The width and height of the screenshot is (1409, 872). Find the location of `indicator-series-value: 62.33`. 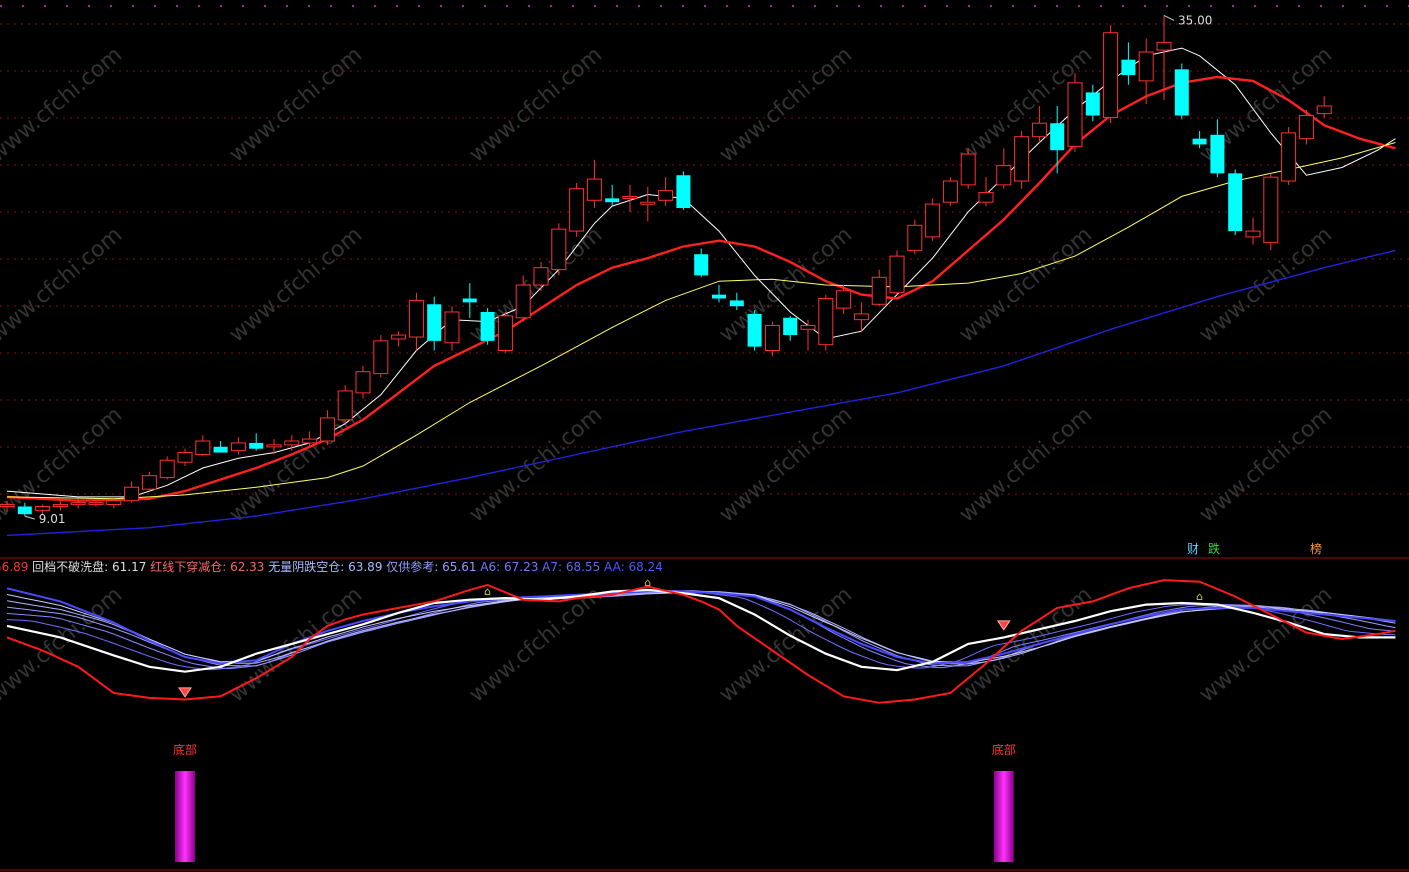

indicator-series-value: 62.33 is located at coordinates (249, 567).